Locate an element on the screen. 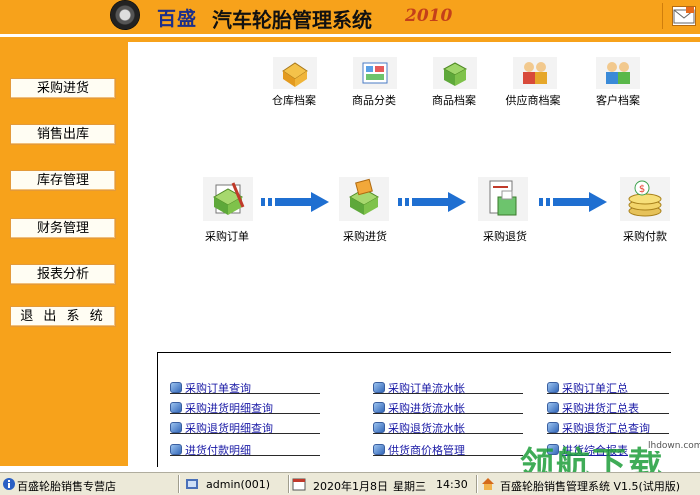  app-year: 2010 is located at coordinates (429, 16).